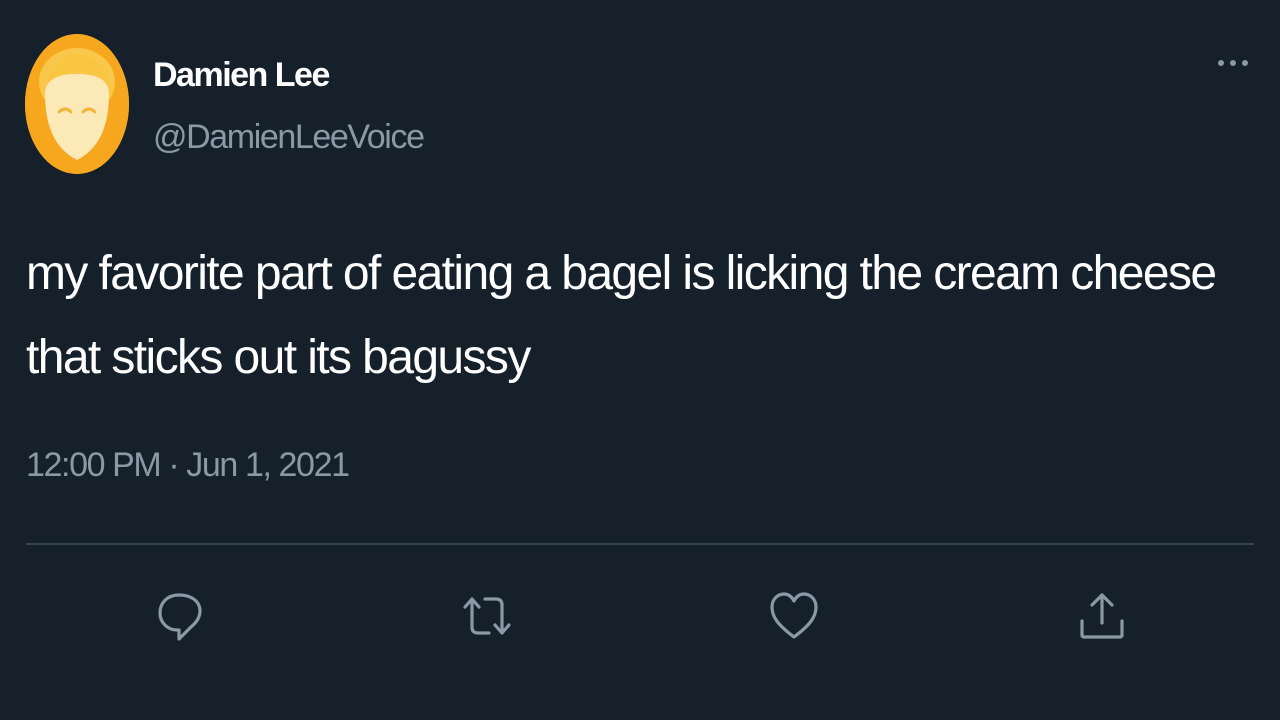  I want to click on avatar-illustration, so click(77, 104).